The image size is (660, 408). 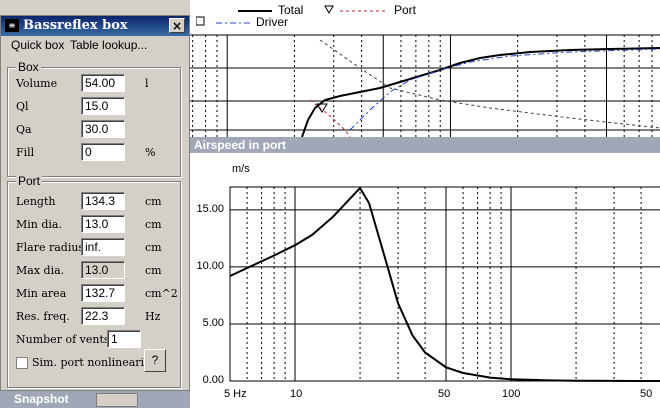 I want to click on port-unit-0: cm, so click(x=153, y=201).